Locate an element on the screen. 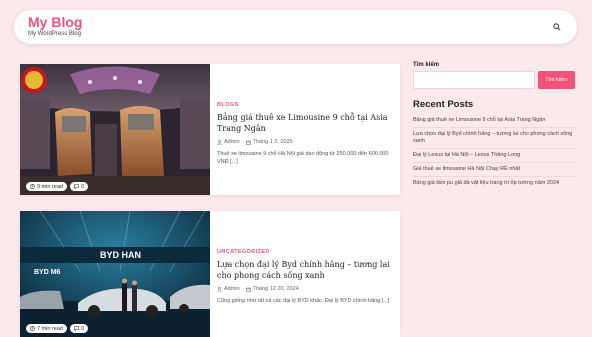 The image size is (592, 337). post-thumbnail-byd: BYD HAN BYD M6 7 min read 0 is located at coordinates (115, 274).